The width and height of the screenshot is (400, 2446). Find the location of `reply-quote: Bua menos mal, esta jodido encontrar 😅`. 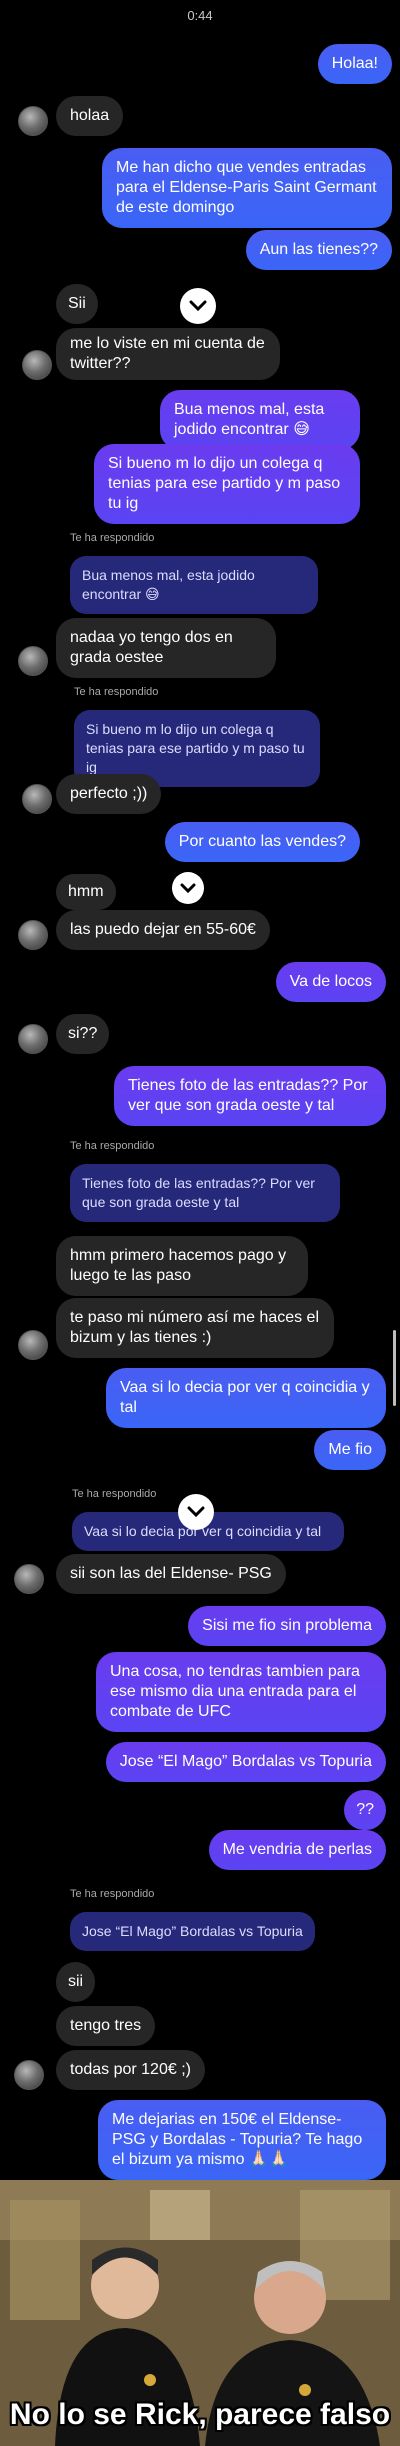

reply-quote: Bua menos mal, esta jodido encontrar 😅 is located at coordinates (194, 585).